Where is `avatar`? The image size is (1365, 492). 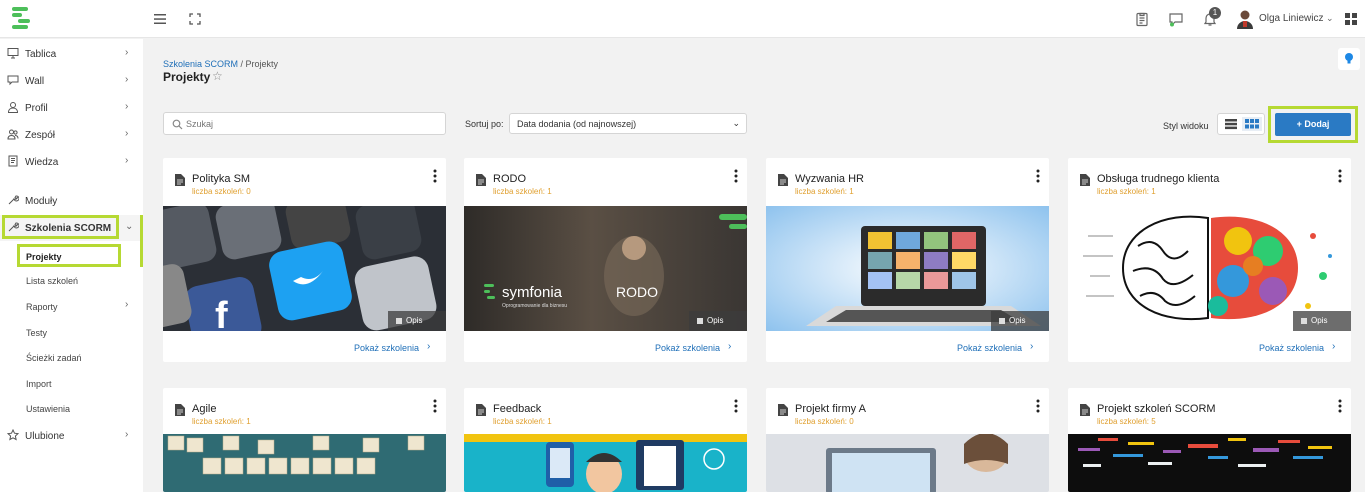 avatar is located at coordinates (1245, 19).